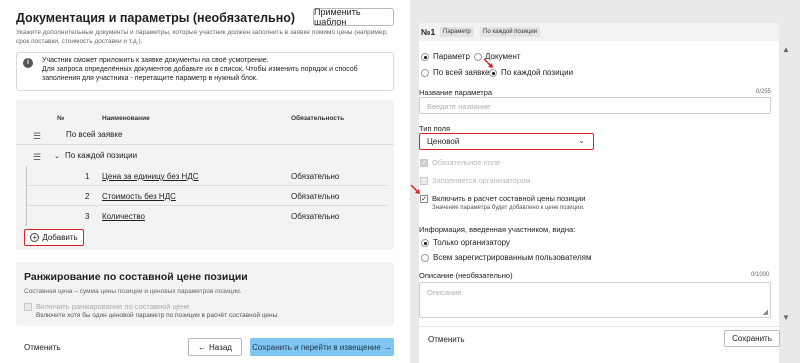 The width and height of the screenshot is (800, 363). I want to click on radio-scope-all-label: По всей заявке, so click(461, 72).